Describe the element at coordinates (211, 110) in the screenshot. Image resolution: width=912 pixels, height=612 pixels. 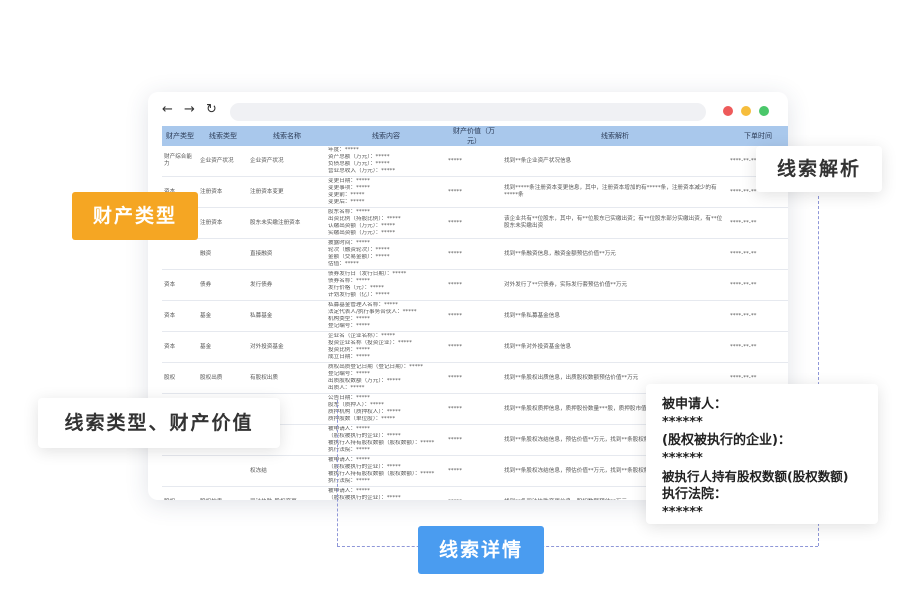
I see `reload-icon: ↻` at that location.